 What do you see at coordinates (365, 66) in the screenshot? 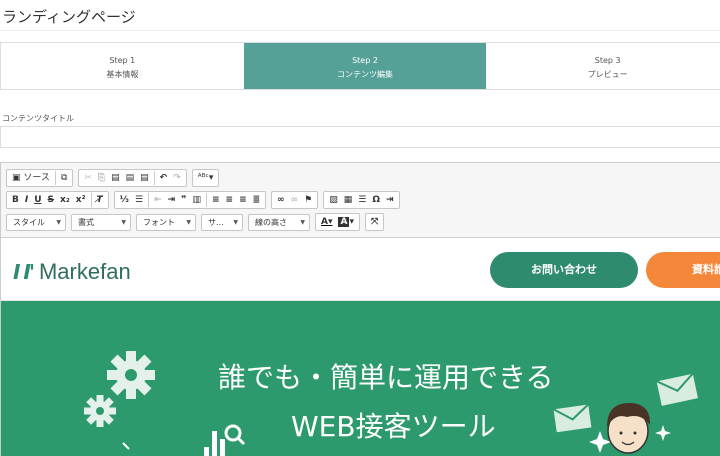
I see `step-2: Step 2 コンテンツ編集` at bounding box center [365, 66].